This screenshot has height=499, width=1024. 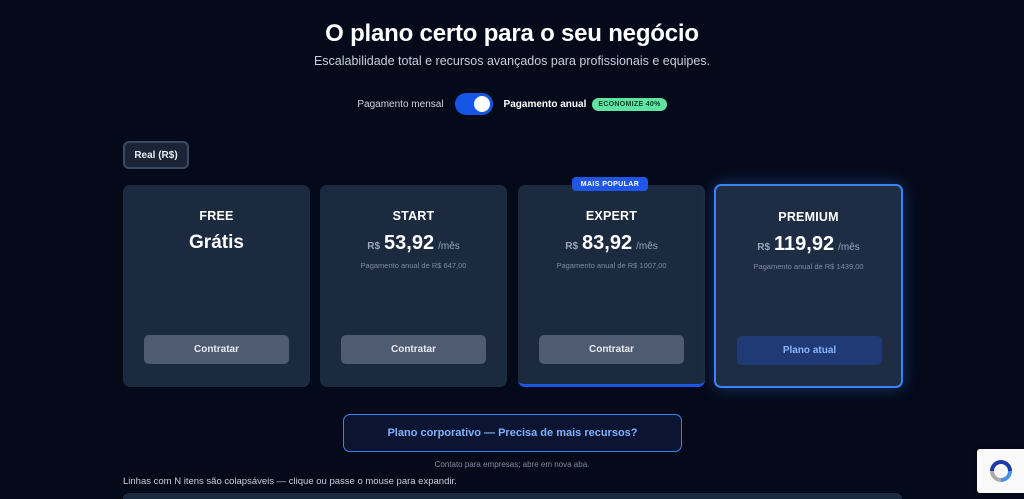 I want to click on billing-annual-label: Pagamento anual, so click(x=545, y=104).